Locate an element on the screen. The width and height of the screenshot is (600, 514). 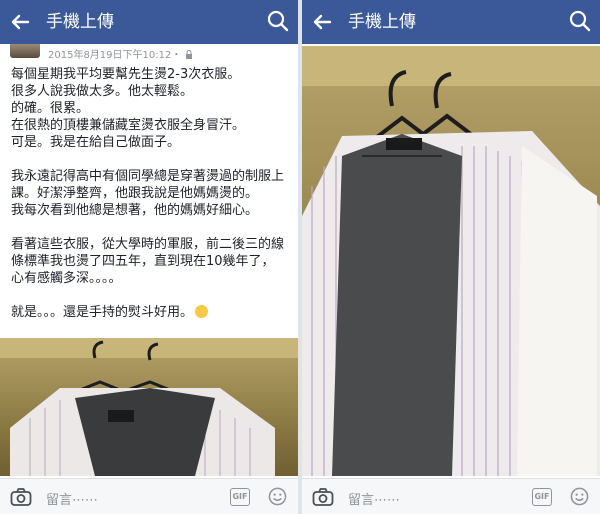
post-line: 可是。我是在給自己做面子。 is located at coordinates (96, 142).